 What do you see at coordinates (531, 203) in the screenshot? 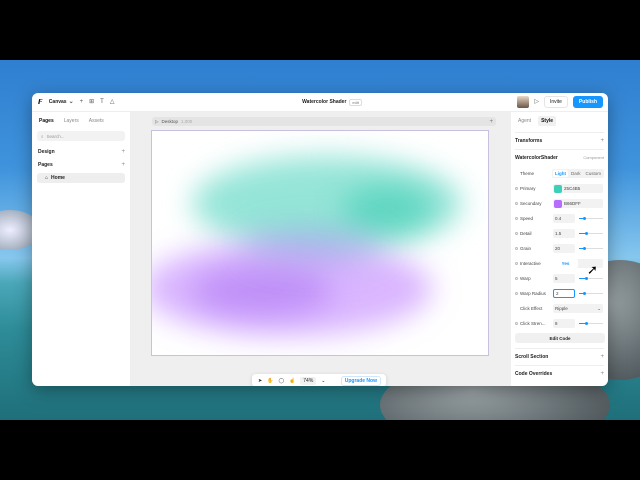
I see `prop-label: Secondary` at bounding box center [531, 203].